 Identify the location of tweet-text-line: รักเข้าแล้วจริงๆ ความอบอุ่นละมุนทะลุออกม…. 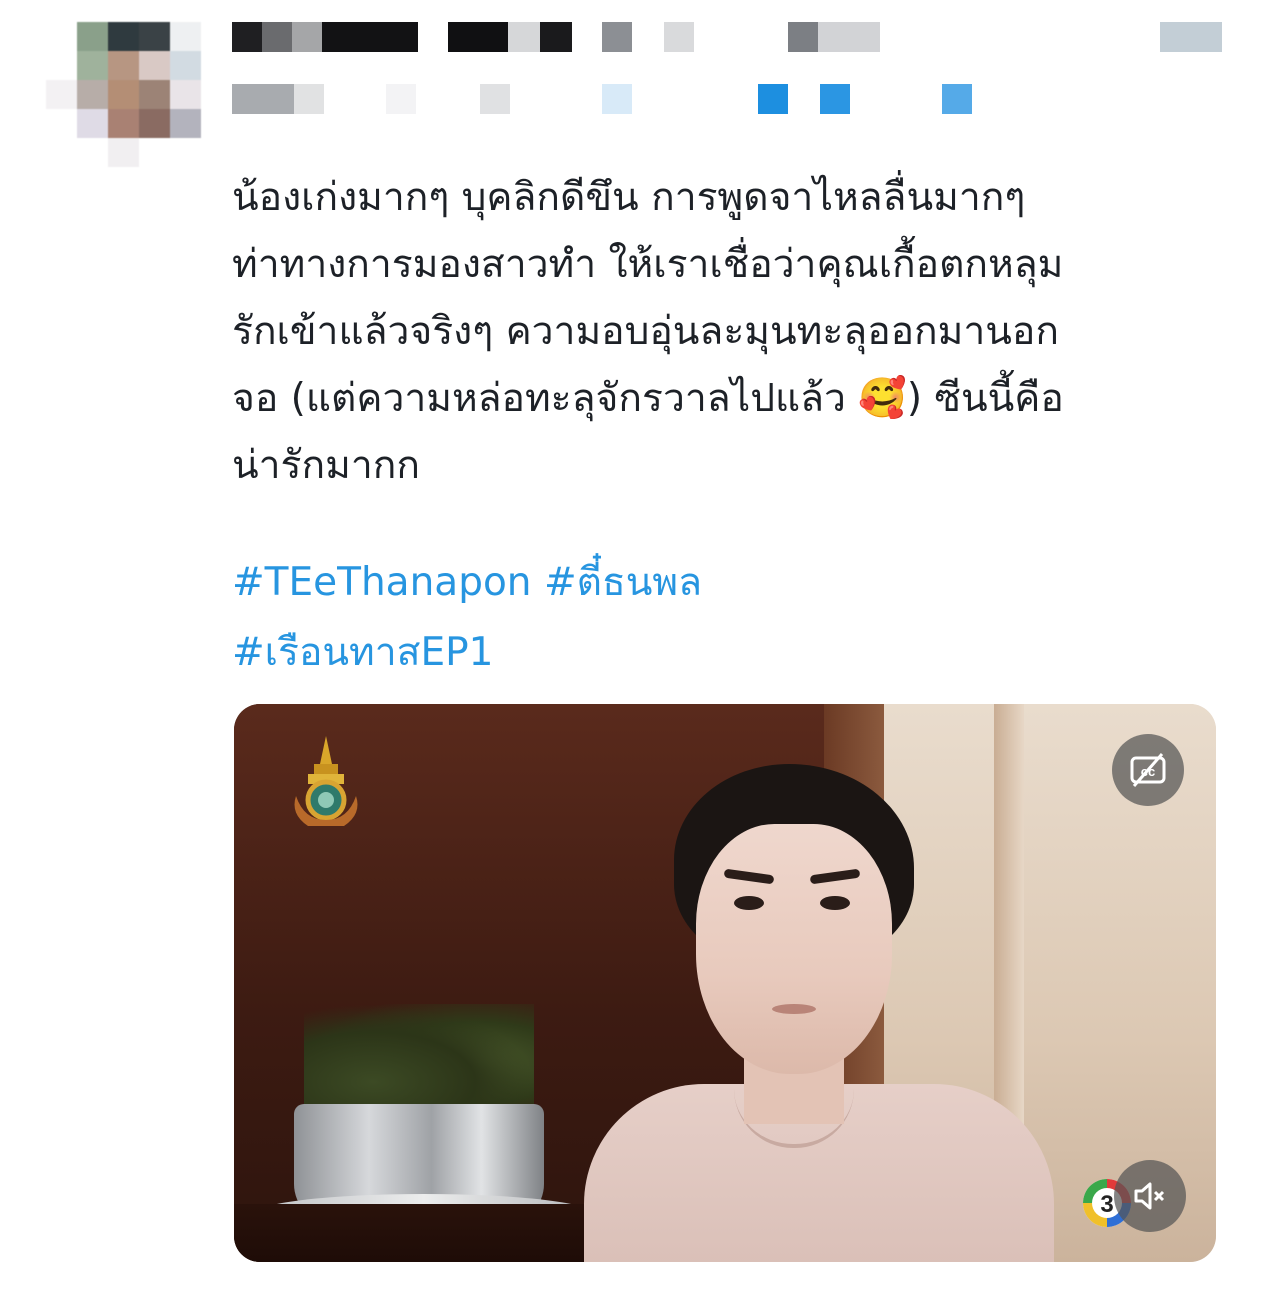
(645, 331).